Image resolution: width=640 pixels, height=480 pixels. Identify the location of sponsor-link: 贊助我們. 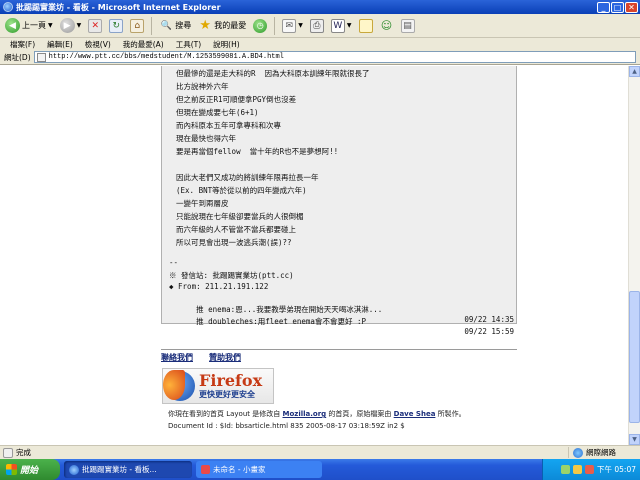
(225, 357).